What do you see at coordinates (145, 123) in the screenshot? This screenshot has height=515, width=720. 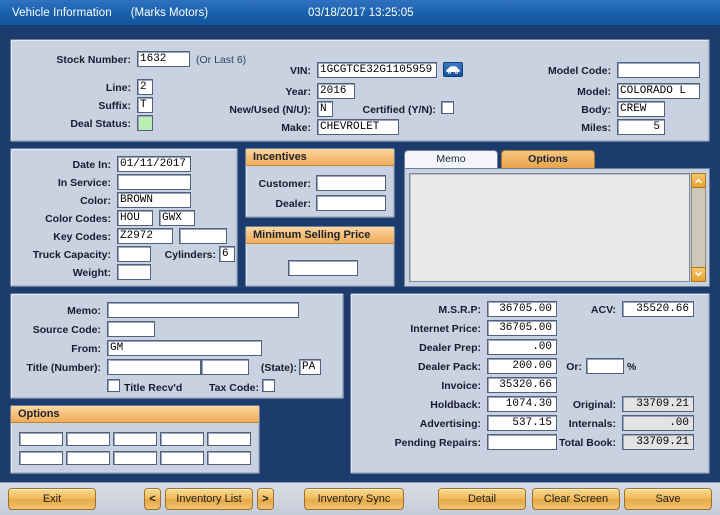 I see `deal-status-input` at bounding box center [145, 123].